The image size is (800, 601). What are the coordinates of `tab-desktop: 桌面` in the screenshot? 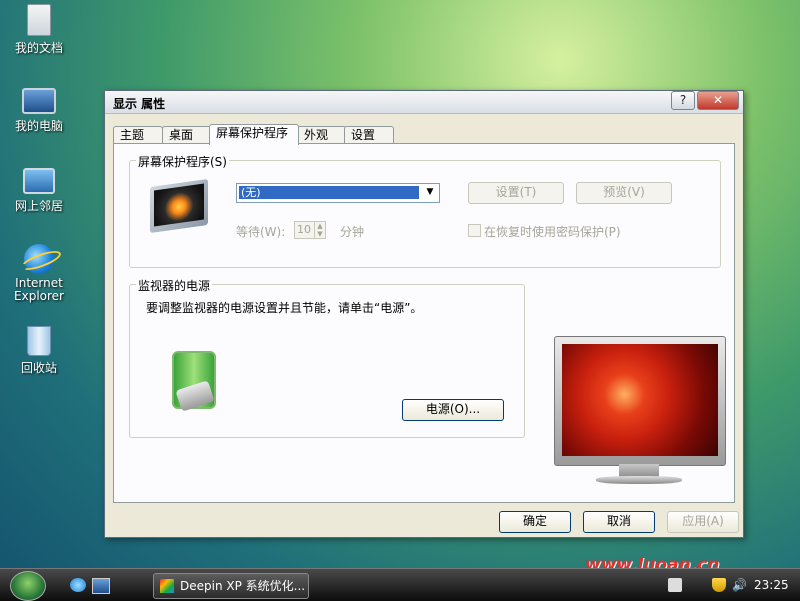 It's located at (187, 135).